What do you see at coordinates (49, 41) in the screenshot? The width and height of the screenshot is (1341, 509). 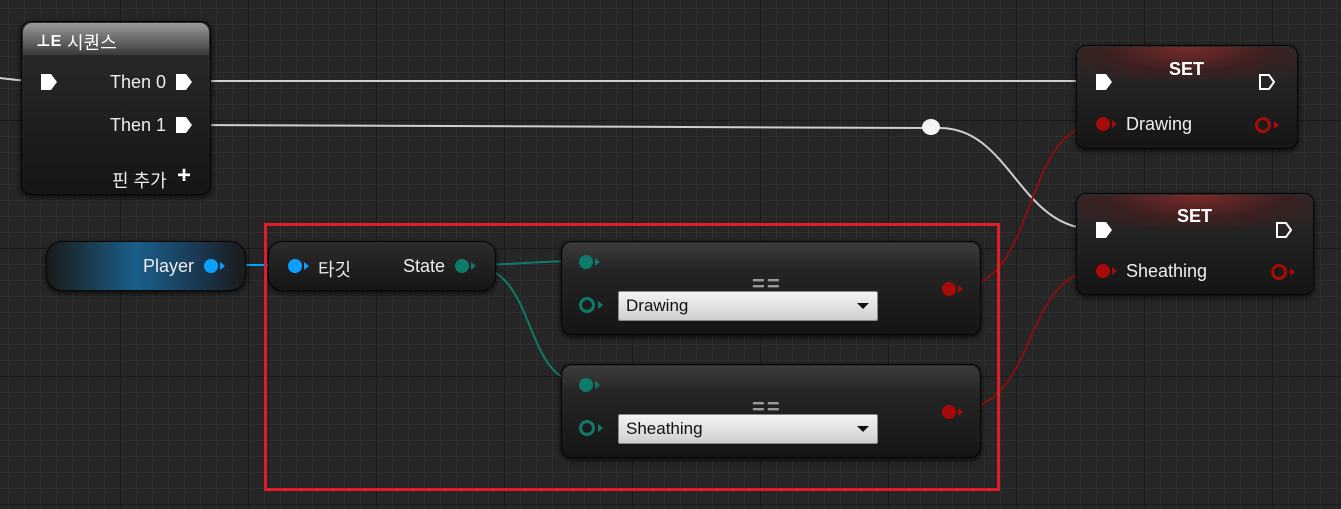 I see `sequence-icon: ⊥E` at bounding box center [49, 41].